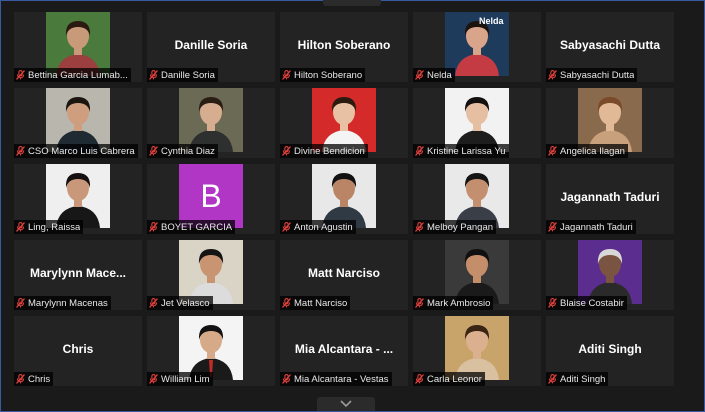  What do you see at coordinates (211, 123) in the screenshot?
I see `participant-tile: Cynthia Diaz` at bounding box center [211, 123].